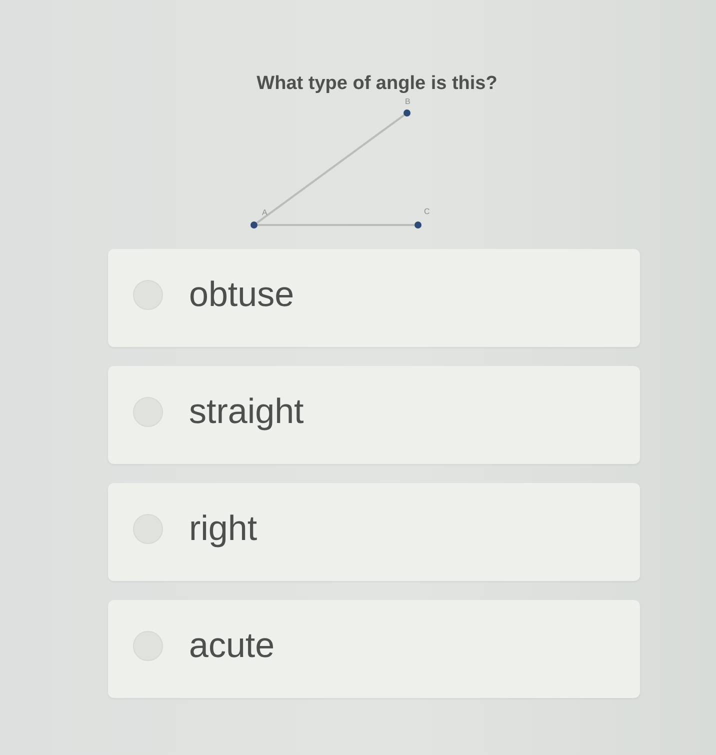 The image size is (716, 755). What do you see at coordinates (374, 532) in the screenshot?
I see `answer-option: right` at bounding box center [374, 532].